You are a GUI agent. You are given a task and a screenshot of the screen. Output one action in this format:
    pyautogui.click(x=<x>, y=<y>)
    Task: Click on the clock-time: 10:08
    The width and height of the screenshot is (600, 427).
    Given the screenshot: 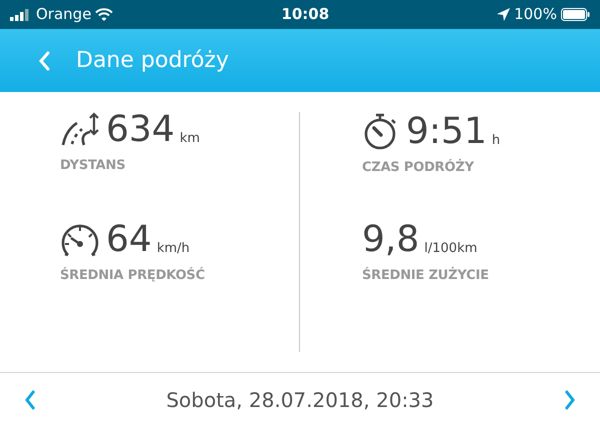 What is the action you would take?
    pyautogui.click(x=305, y=15)
    